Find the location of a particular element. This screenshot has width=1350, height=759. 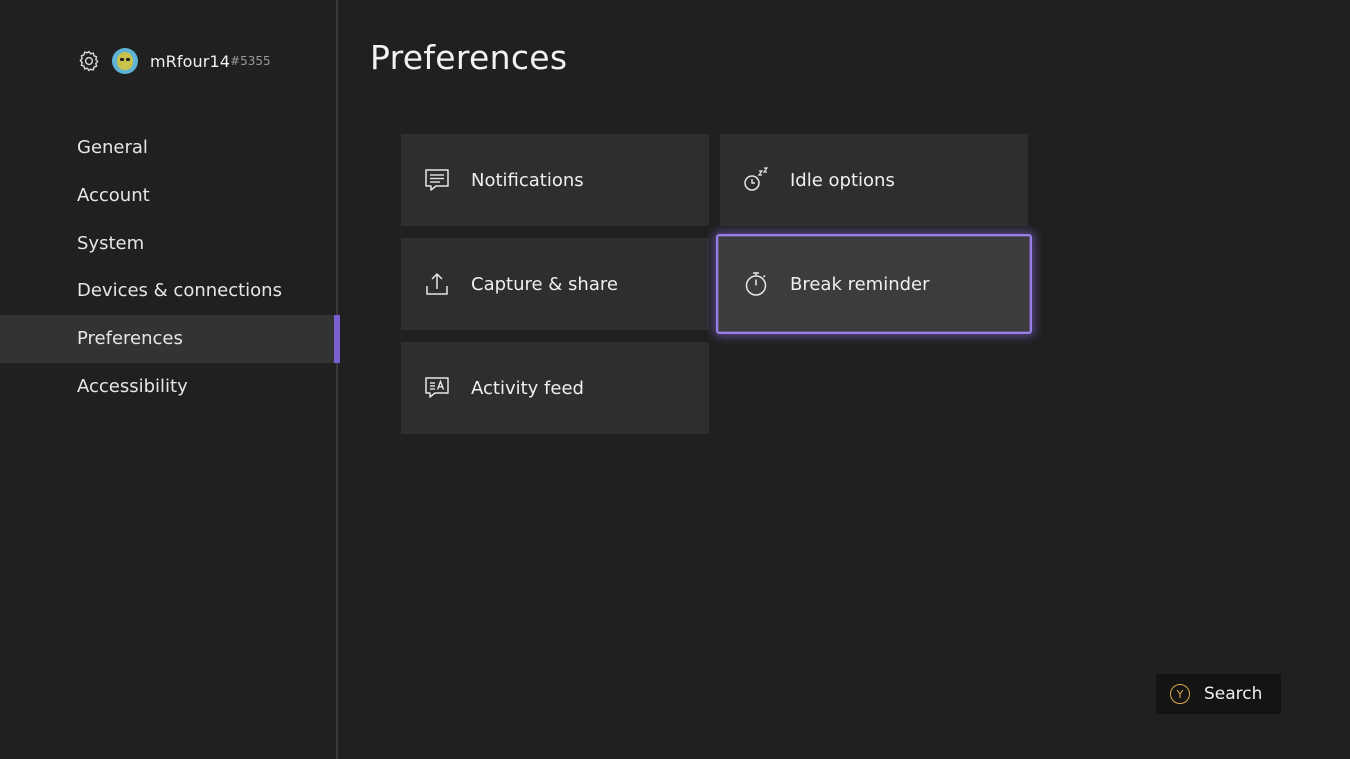

gear-icon is located at coordinates (89, 61).